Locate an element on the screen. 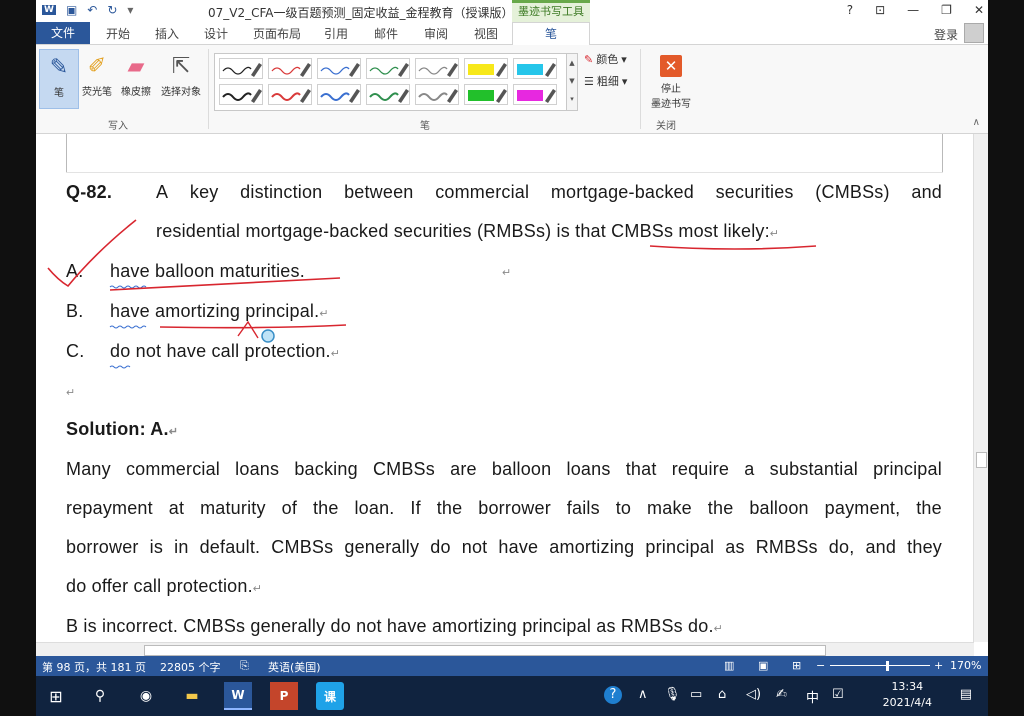 This screenshot has height=716, width=1024. language-indicator: 英语(美国) is located at coordinates (294, 667).